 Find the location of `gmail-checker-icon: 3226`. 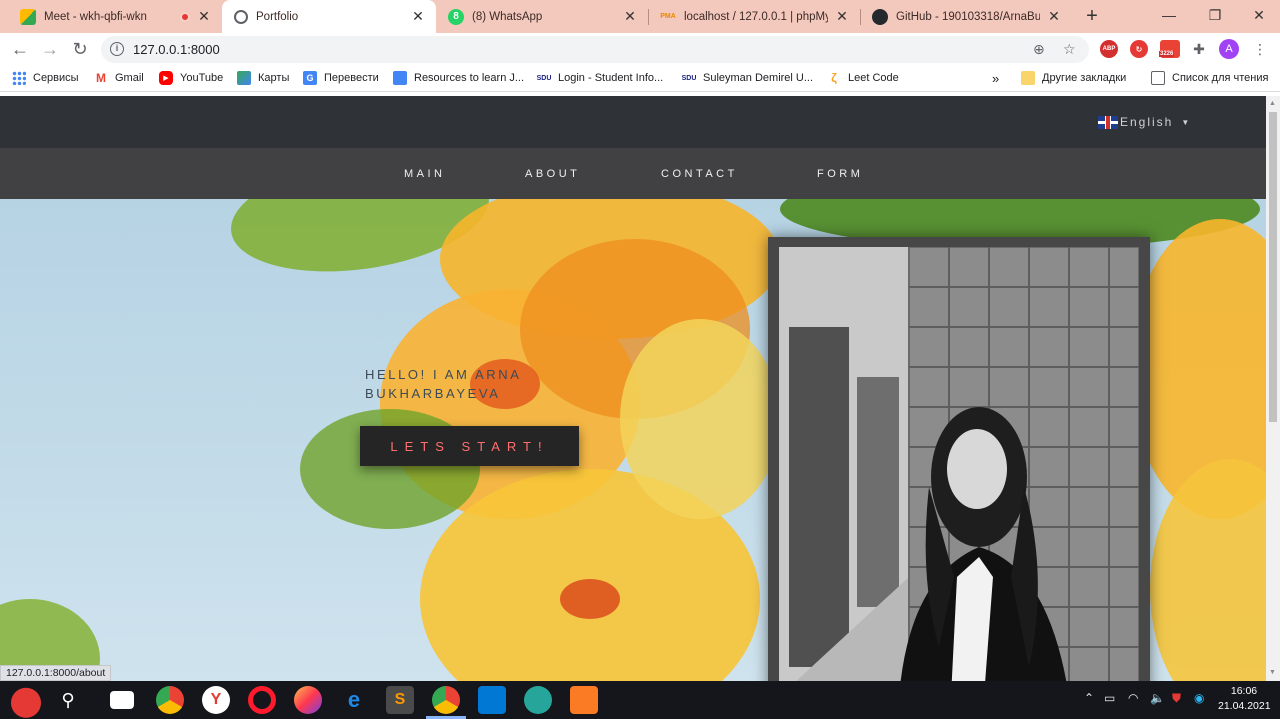

gmail-checker-icon: 3226 is located at coordinates (1169, 49).